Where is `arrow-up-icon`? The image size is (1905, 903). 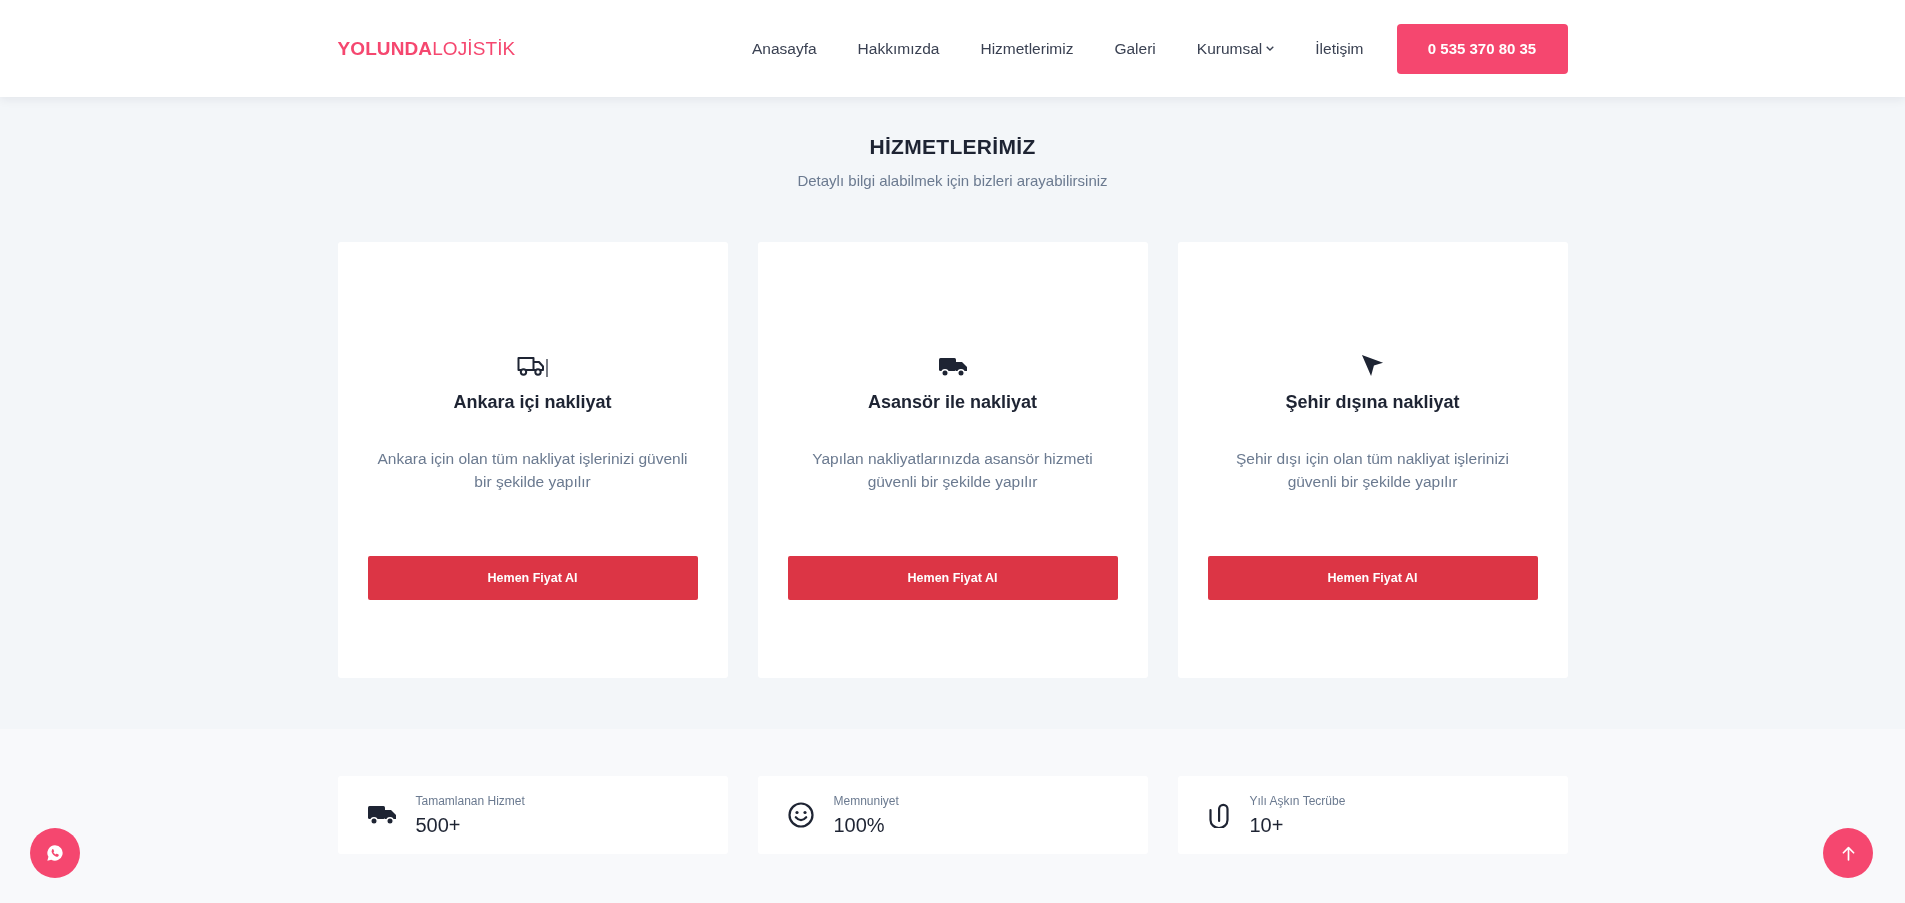 arrow-up-icon is located at coordinates (1848, 853).